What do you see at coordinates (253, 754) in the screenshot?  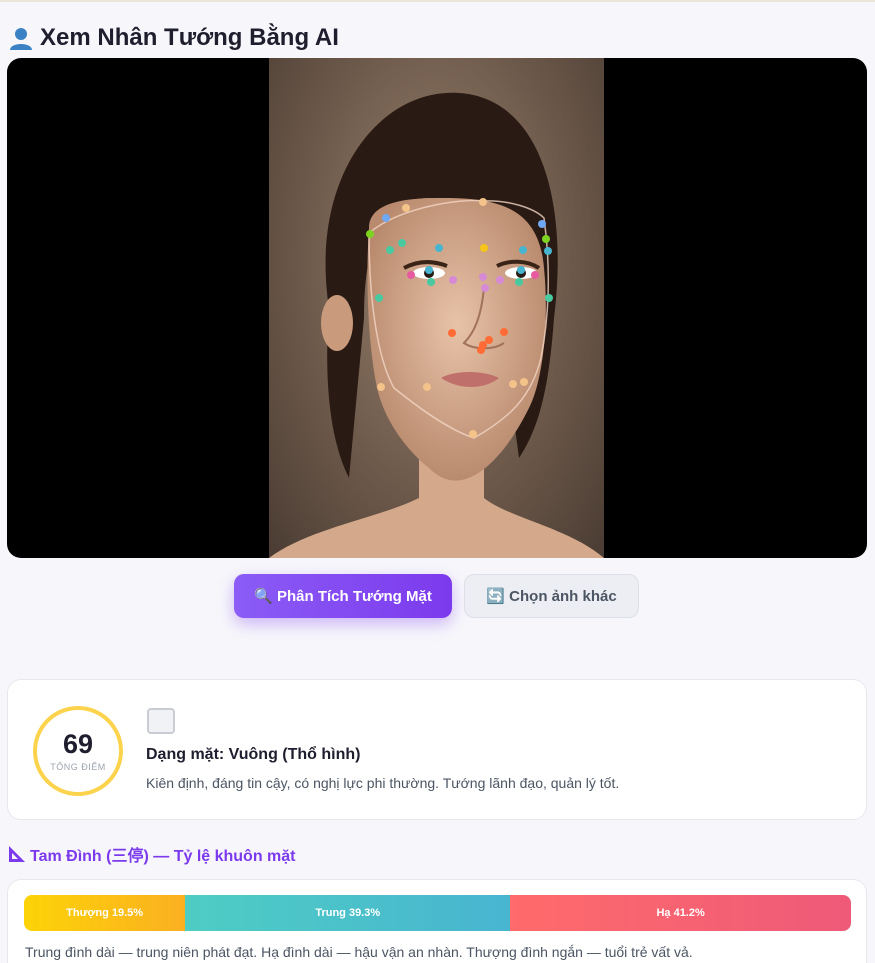 I see `face-shape-title: Dạng mặt: Vuông (Thổ hình)` at bounding box center [253, 754].